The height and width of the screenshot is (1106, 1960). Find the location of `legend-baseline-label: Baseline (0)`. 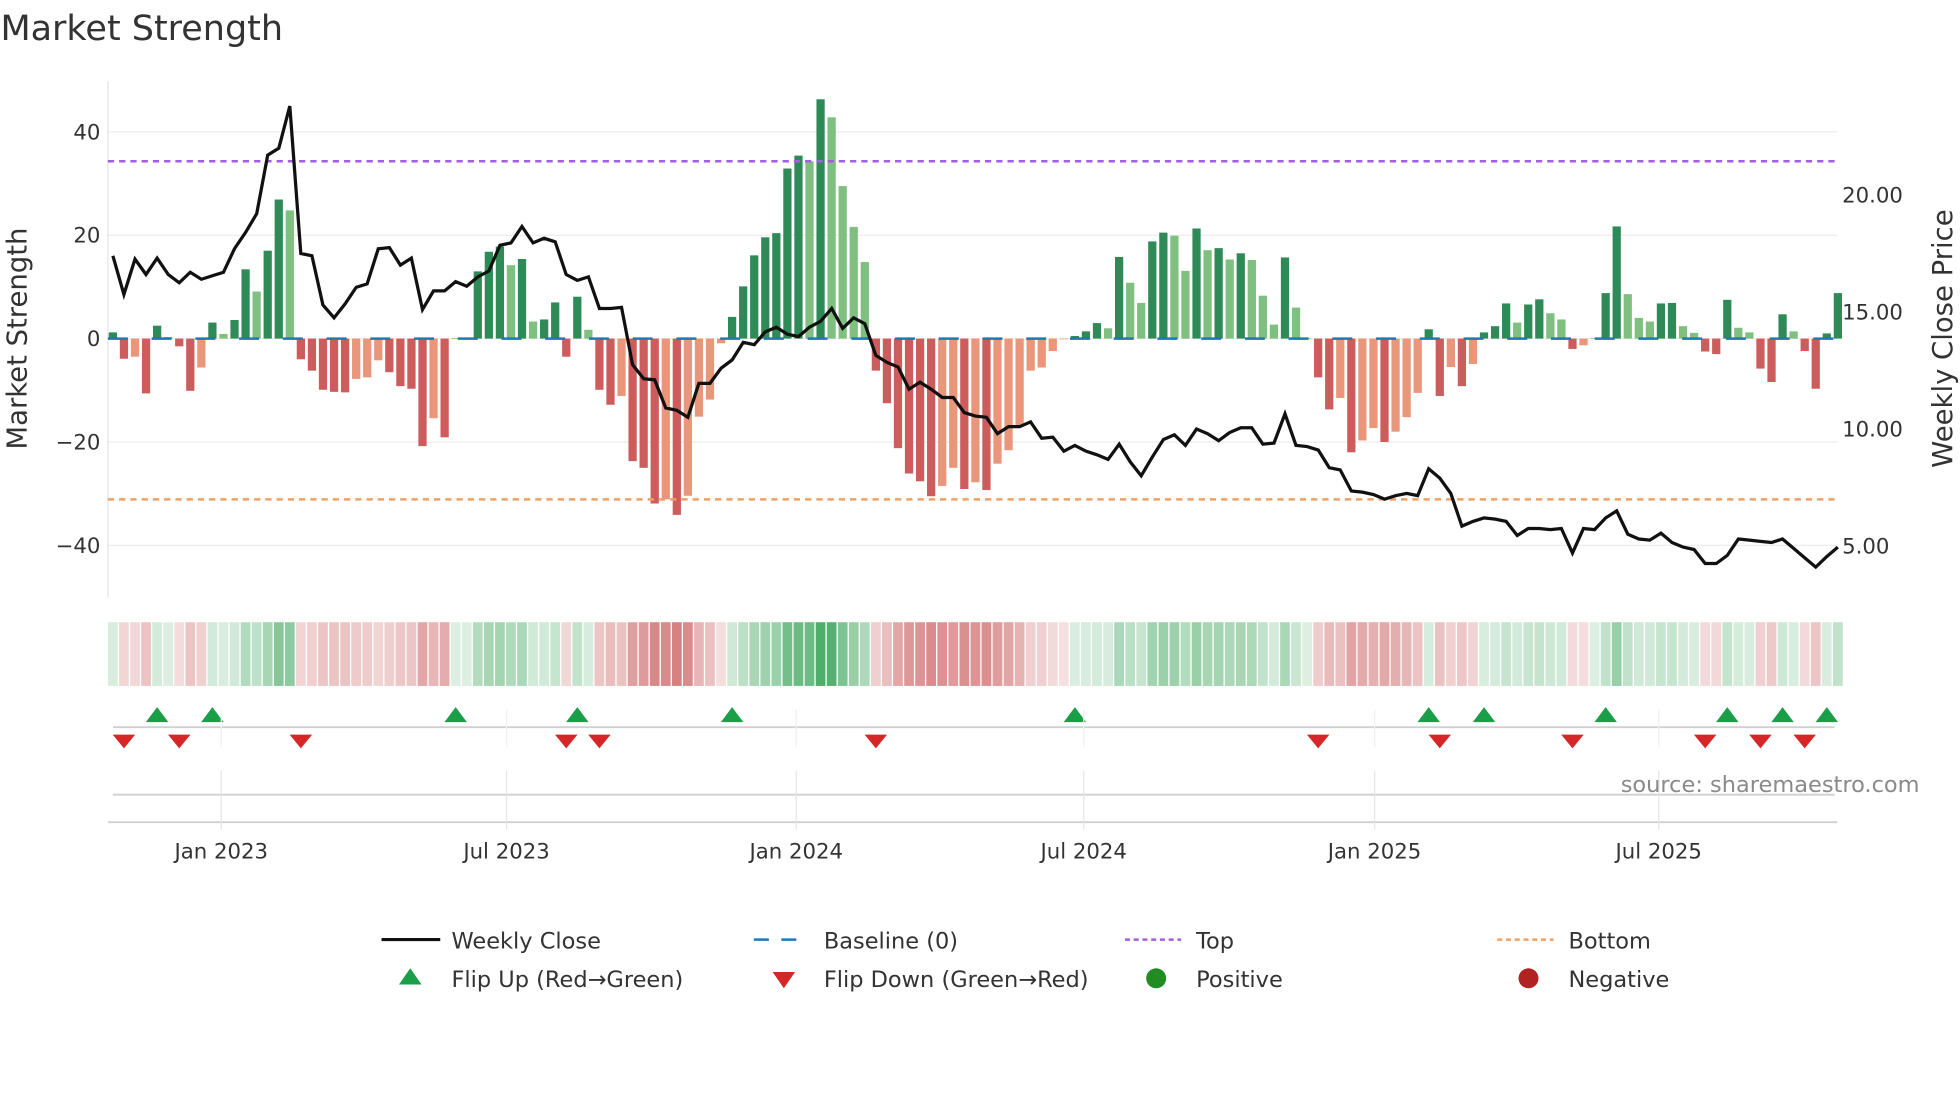

legend-baseline-label: Baseline (0) is located at coordinates (891, 941).